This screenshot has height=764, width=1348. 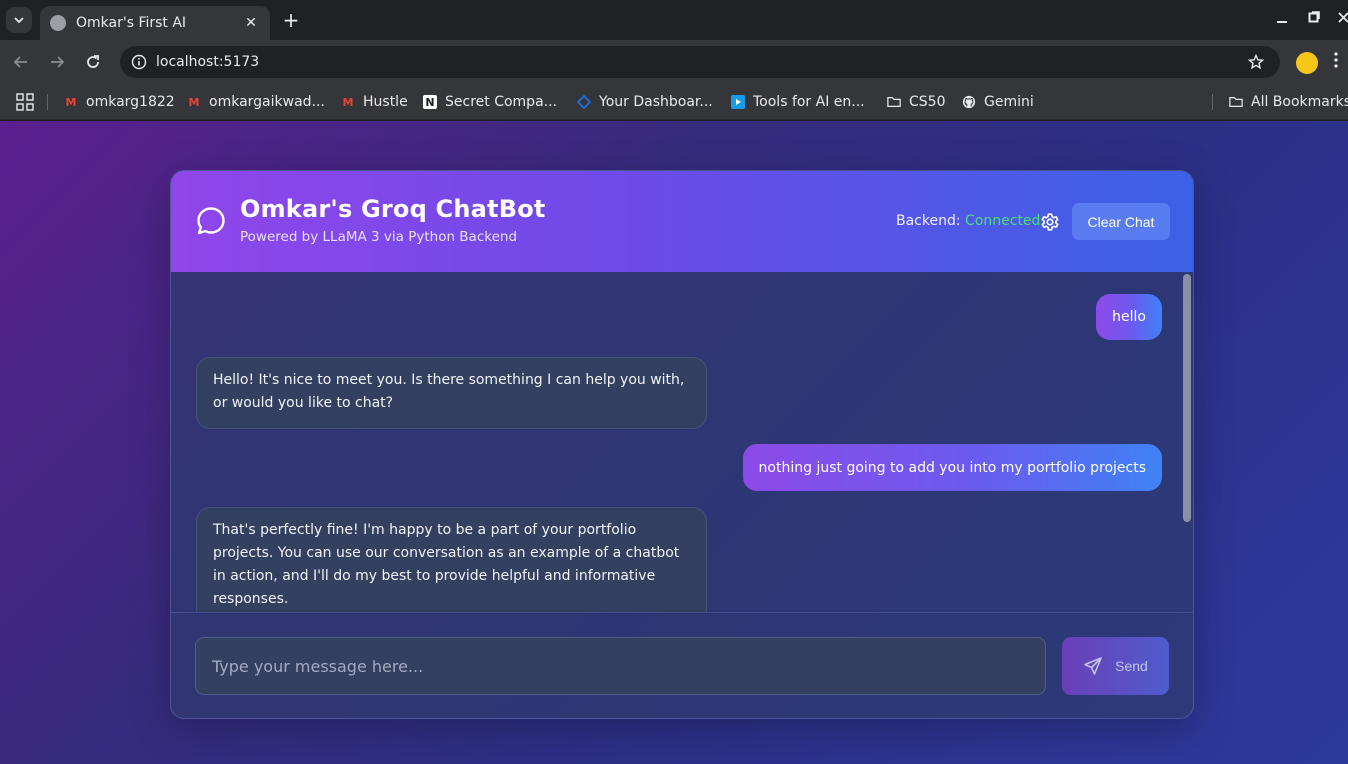 I want to click on bookmark-label: Hustle, so click(x=385, y=102).